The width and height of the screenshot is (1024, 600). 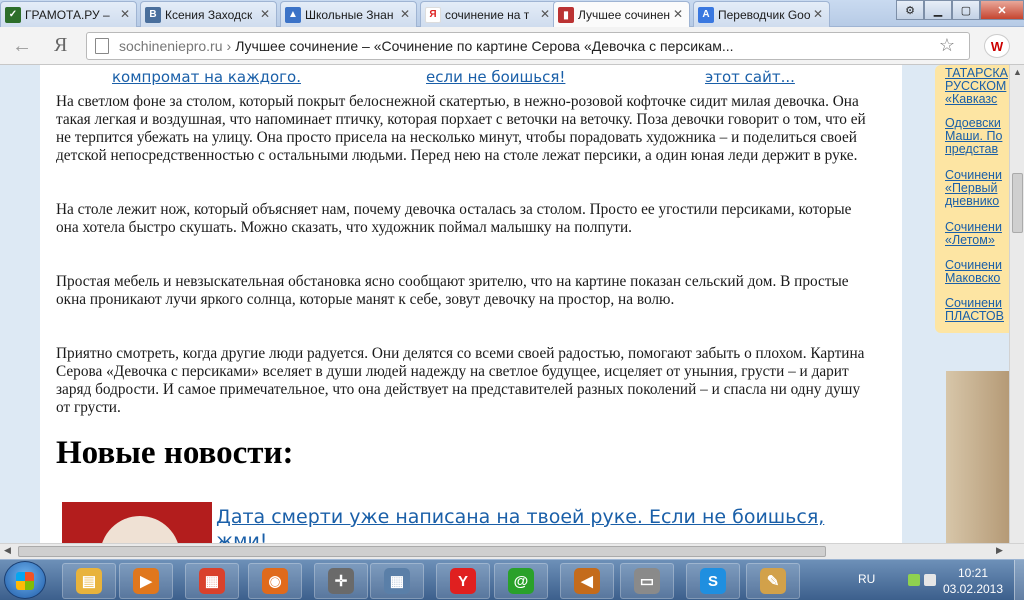 I want to click on tab-google-translate: A Переводчик Goo ✕, so click(x=761, y=14).